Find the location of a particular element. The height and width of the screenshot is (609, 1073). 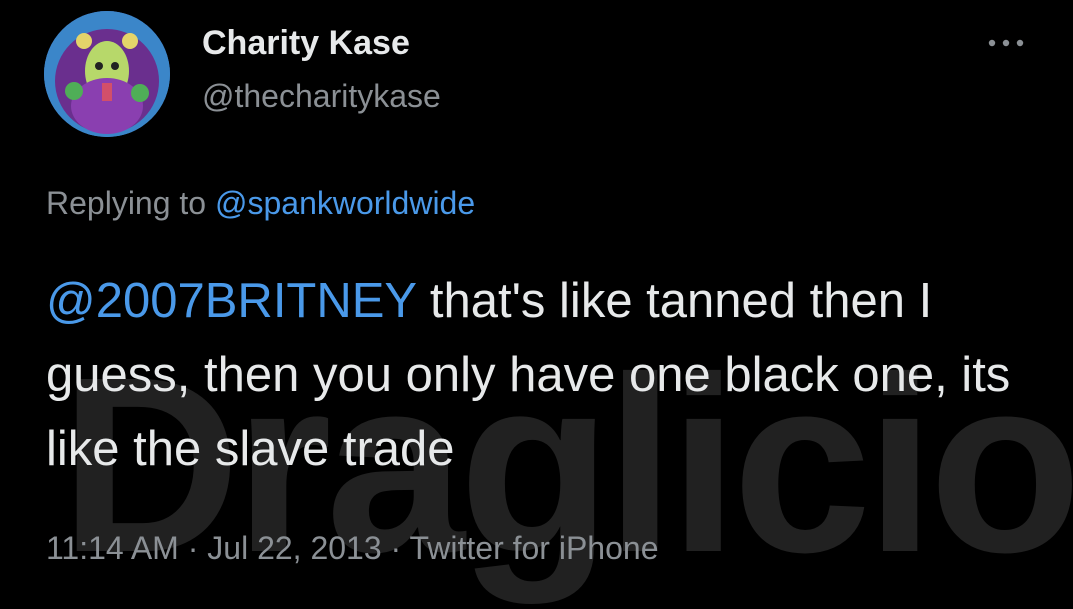

replying-to-label: Replying to is located at coordinates (130, 203).